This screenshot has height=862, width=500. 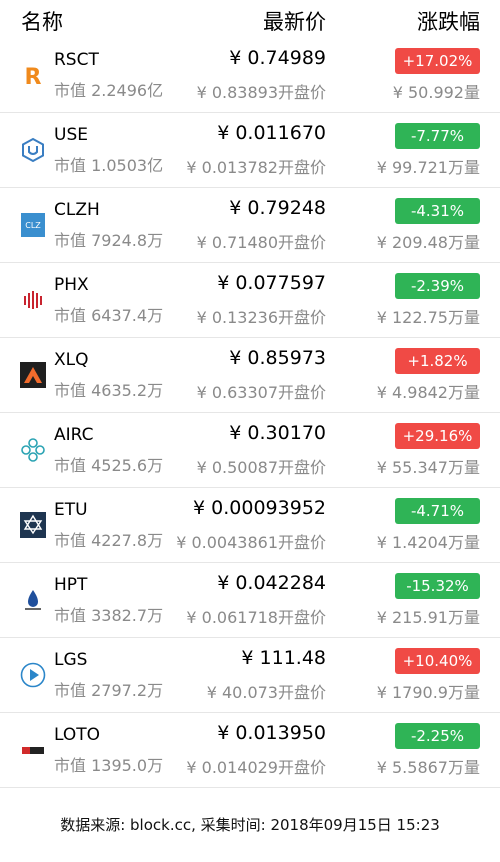 What do you see at coordinates (77, 735) in the screenshot?
I see `coin-symbol: LOTO` at bounding box center [77, 735].